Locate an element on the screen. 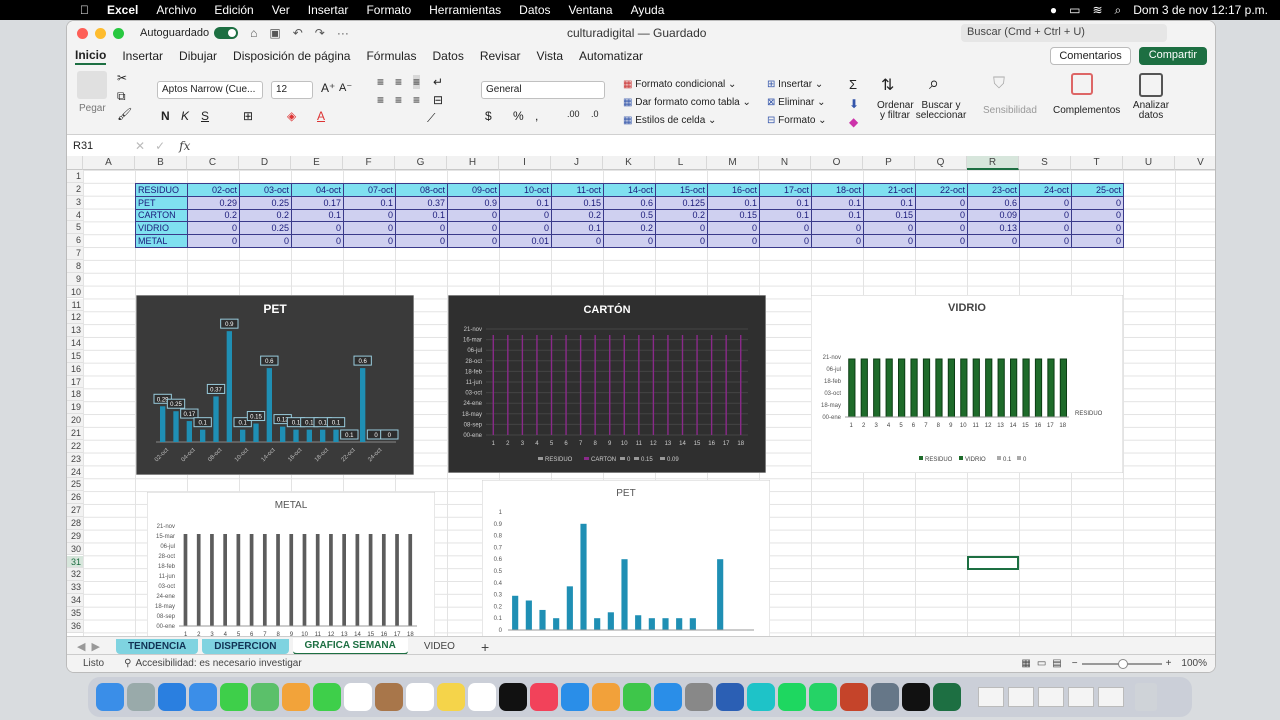 This screenshot has width=1280, height=720. orientation-icon: ⟋ is located at coordinates (431, 118).